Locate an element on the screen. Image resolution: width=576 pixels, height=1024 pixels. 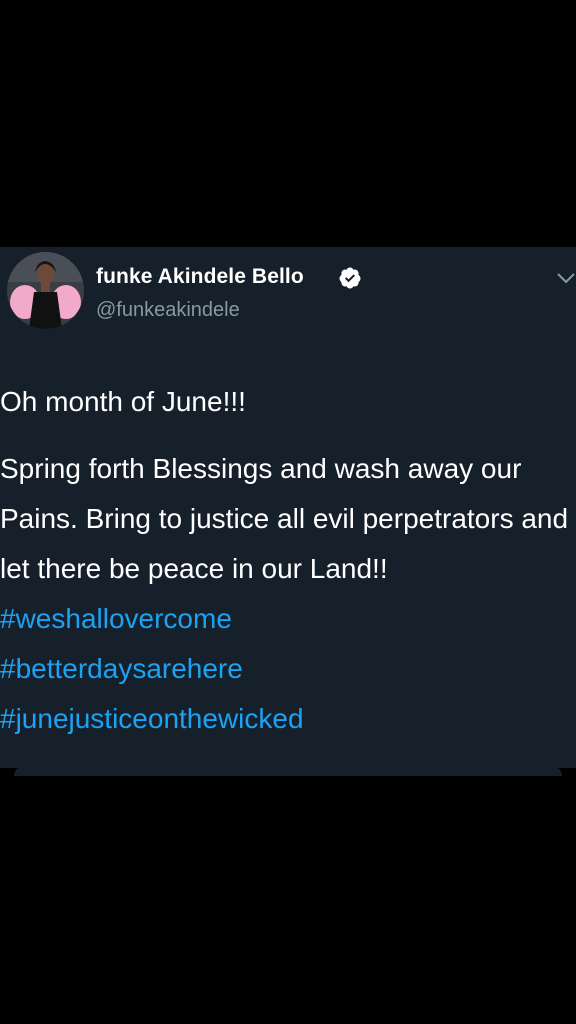
next-card-edge is located at coordinates (288, 771).